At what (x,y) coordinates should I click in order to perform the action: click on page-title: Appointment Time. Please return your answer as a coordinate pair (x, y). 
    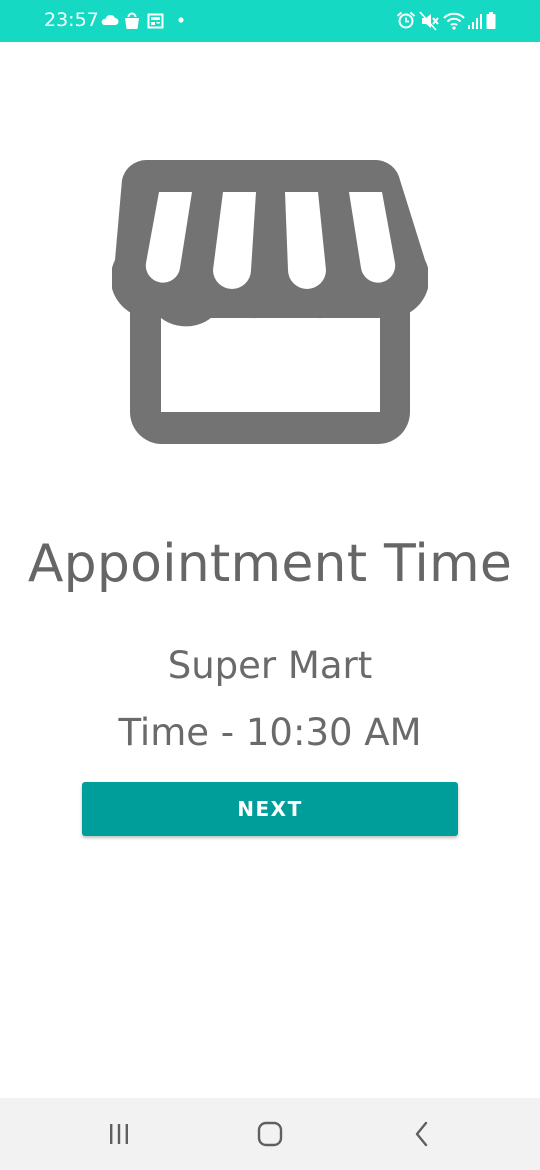
    Looking at the image, I should click on (270, 564).